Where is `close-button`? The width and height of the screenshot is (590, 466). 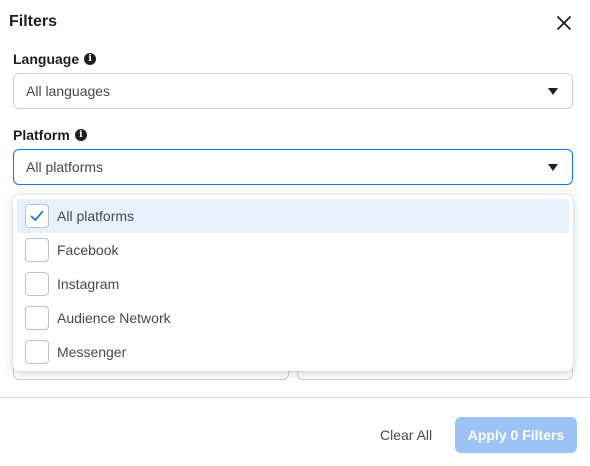
close-button is located at coordinates (564, 23).